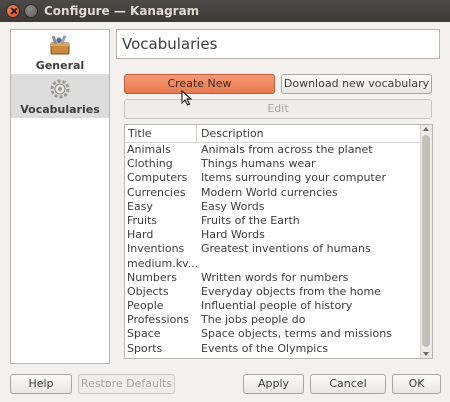 This screenshot has height=402, width=450. What do you see at coordinates (13, 11) in the screenshot?
I see `close-window-button` at bounding box center [13, 11].